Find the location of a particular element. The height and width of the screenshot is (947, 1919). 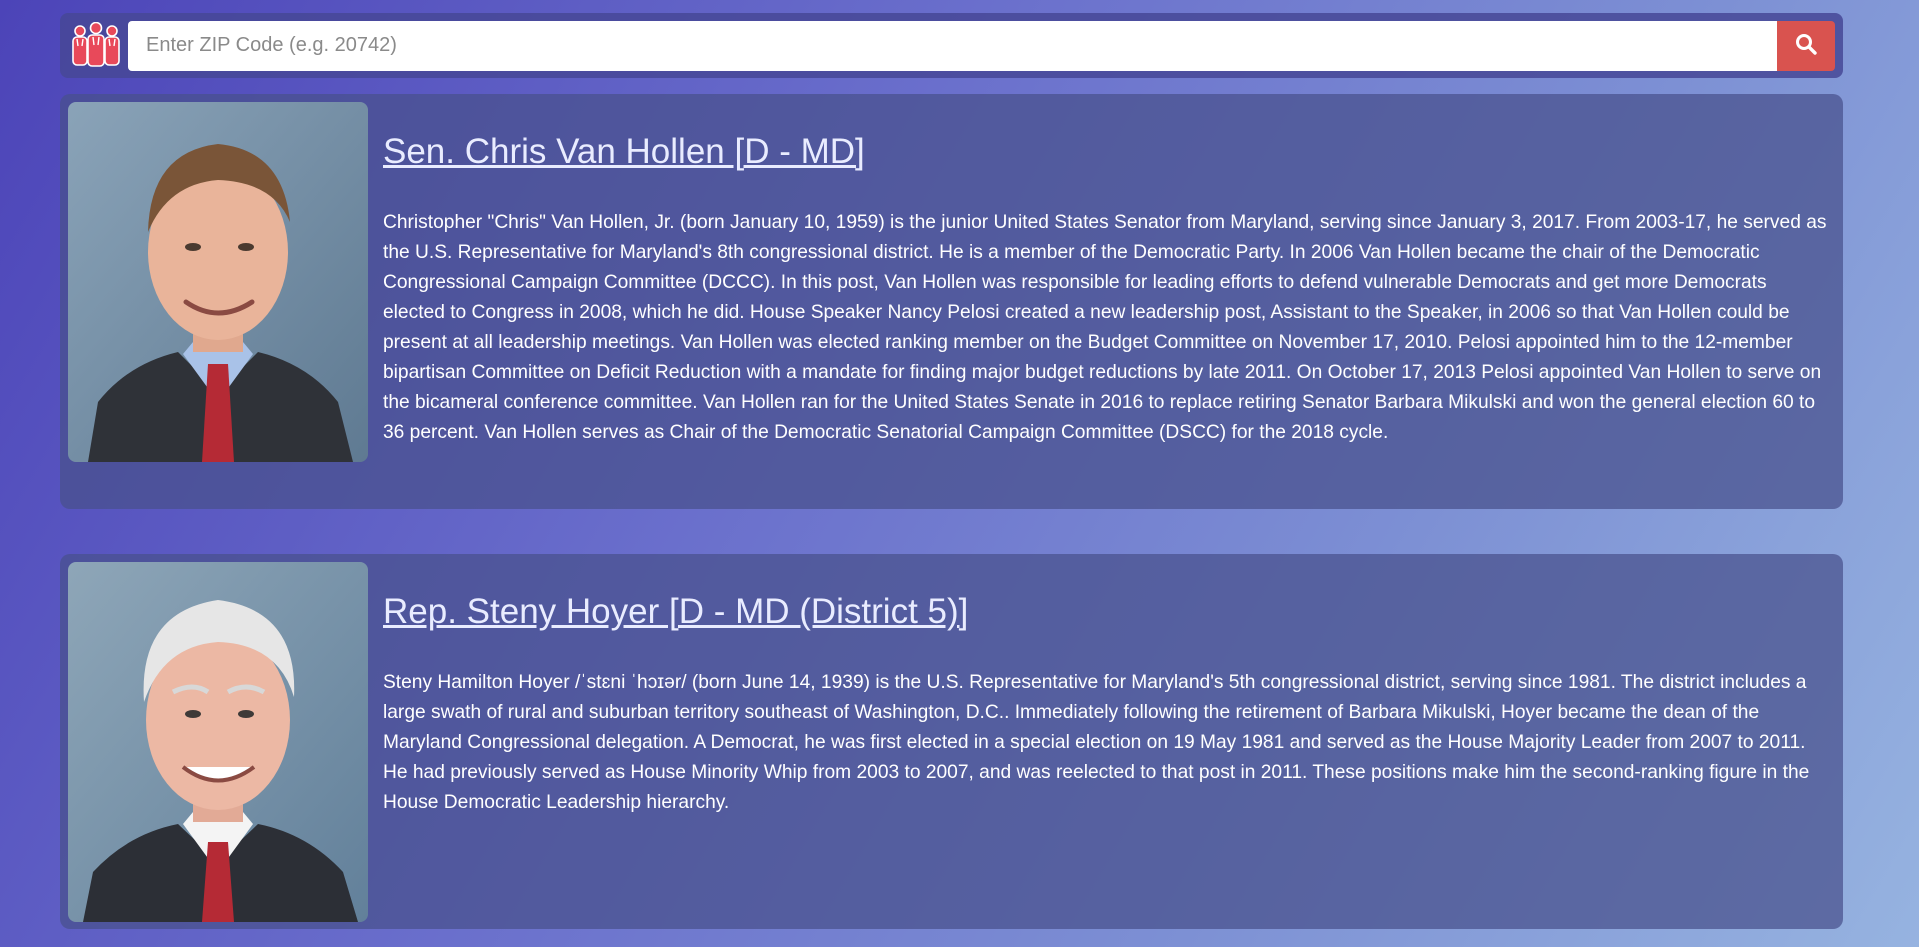

search-icon is located at coordinates (1806, 45).